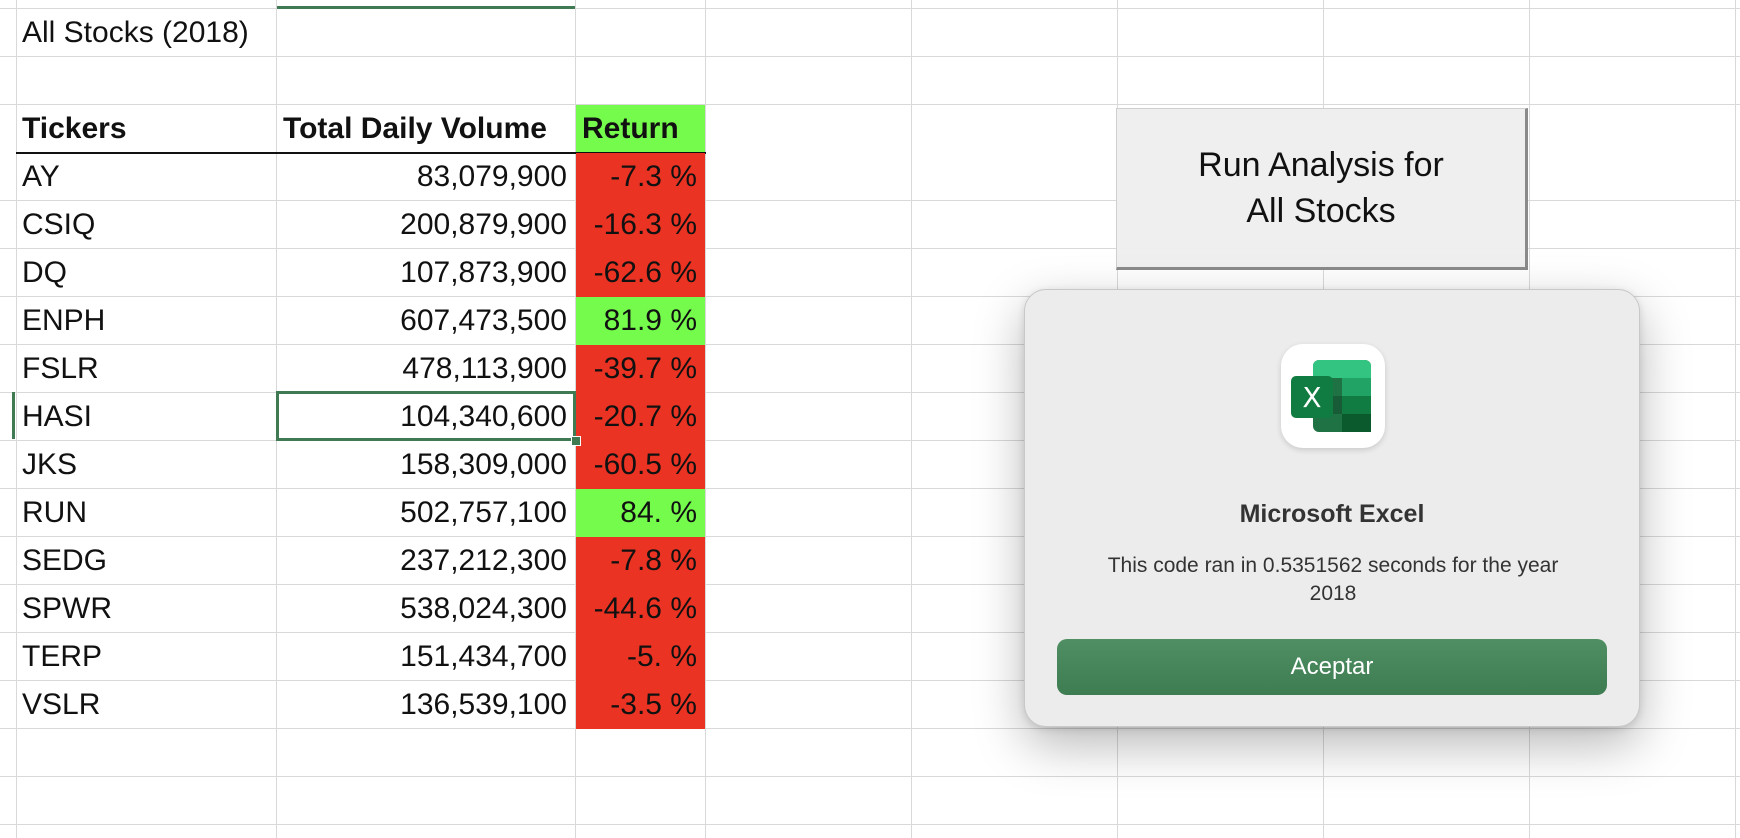 This screenshot has height=838, width=1740. Describe the element at coordinates (640, 513) in the screenshot. I see `return-cell: 84. %` at that location.